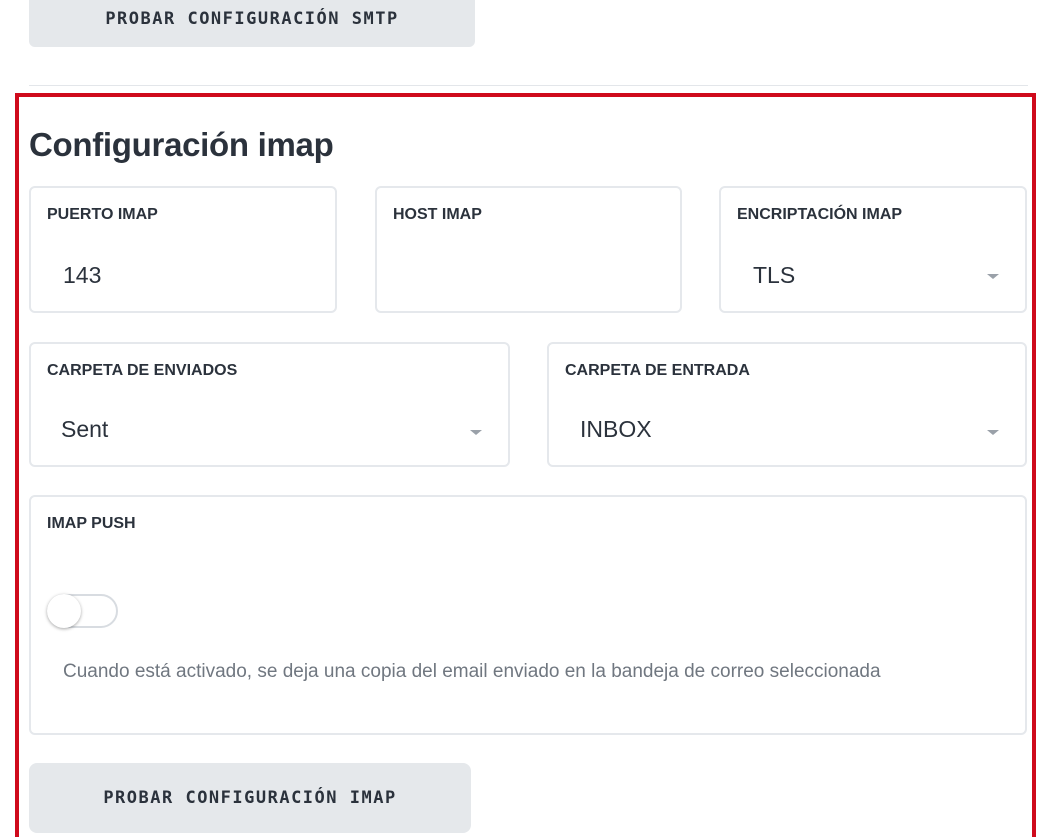 The height and width of the screenshot is (837, 1041). I want to click on inbox-folder-label: CARPETA DE ENTRADA, so click(657, 370).